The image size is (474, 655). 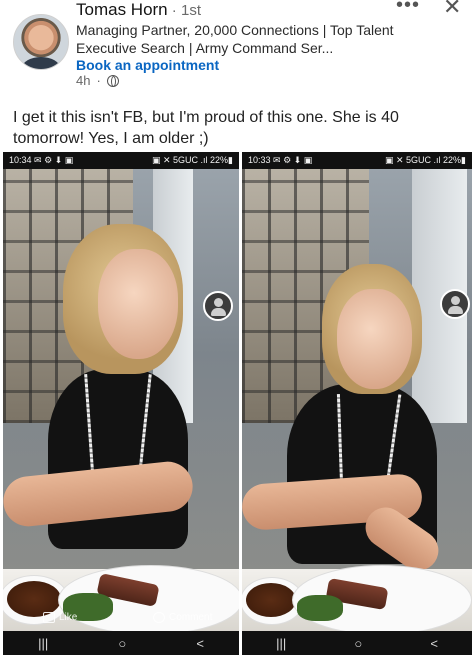 I want to click on author-avatar, so click(x=41, y=42).